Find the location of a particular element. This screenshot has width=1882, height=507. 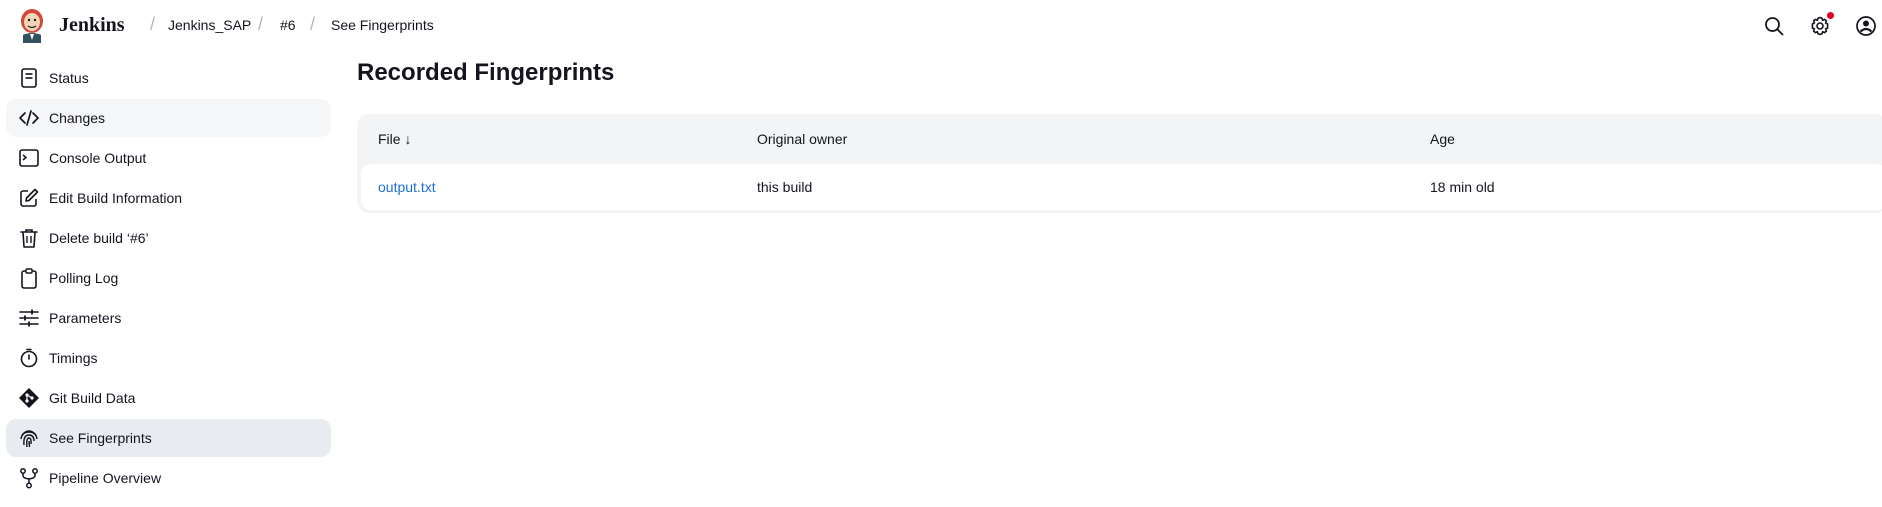

breadcrumb-job: Jenkins_SAP is located at coordinates (209, 25).